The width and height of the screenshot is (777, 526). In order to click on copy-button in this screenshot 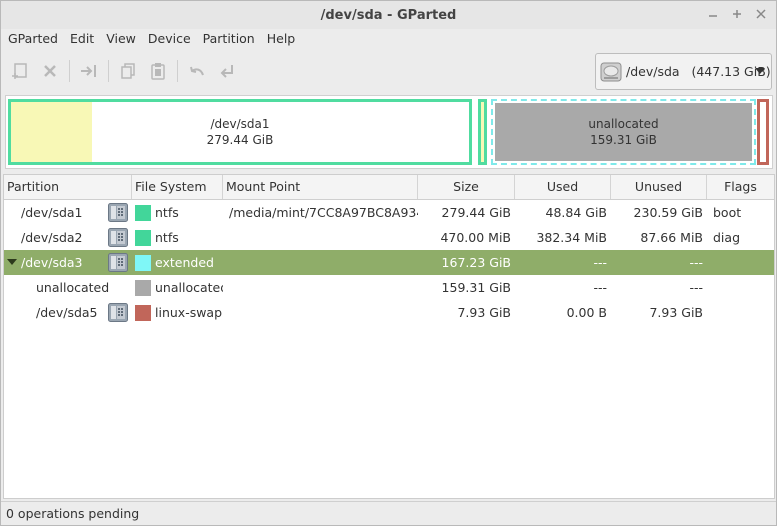, I will do `click(128, 71)`.